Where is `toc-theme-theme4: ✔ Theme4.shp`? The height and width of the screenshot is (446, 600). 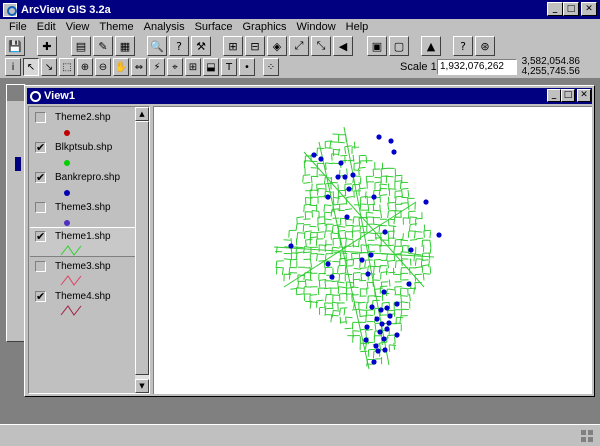
toc-theme-theme4: ✔ Theme4.shp is located at coordinates (83, 303).